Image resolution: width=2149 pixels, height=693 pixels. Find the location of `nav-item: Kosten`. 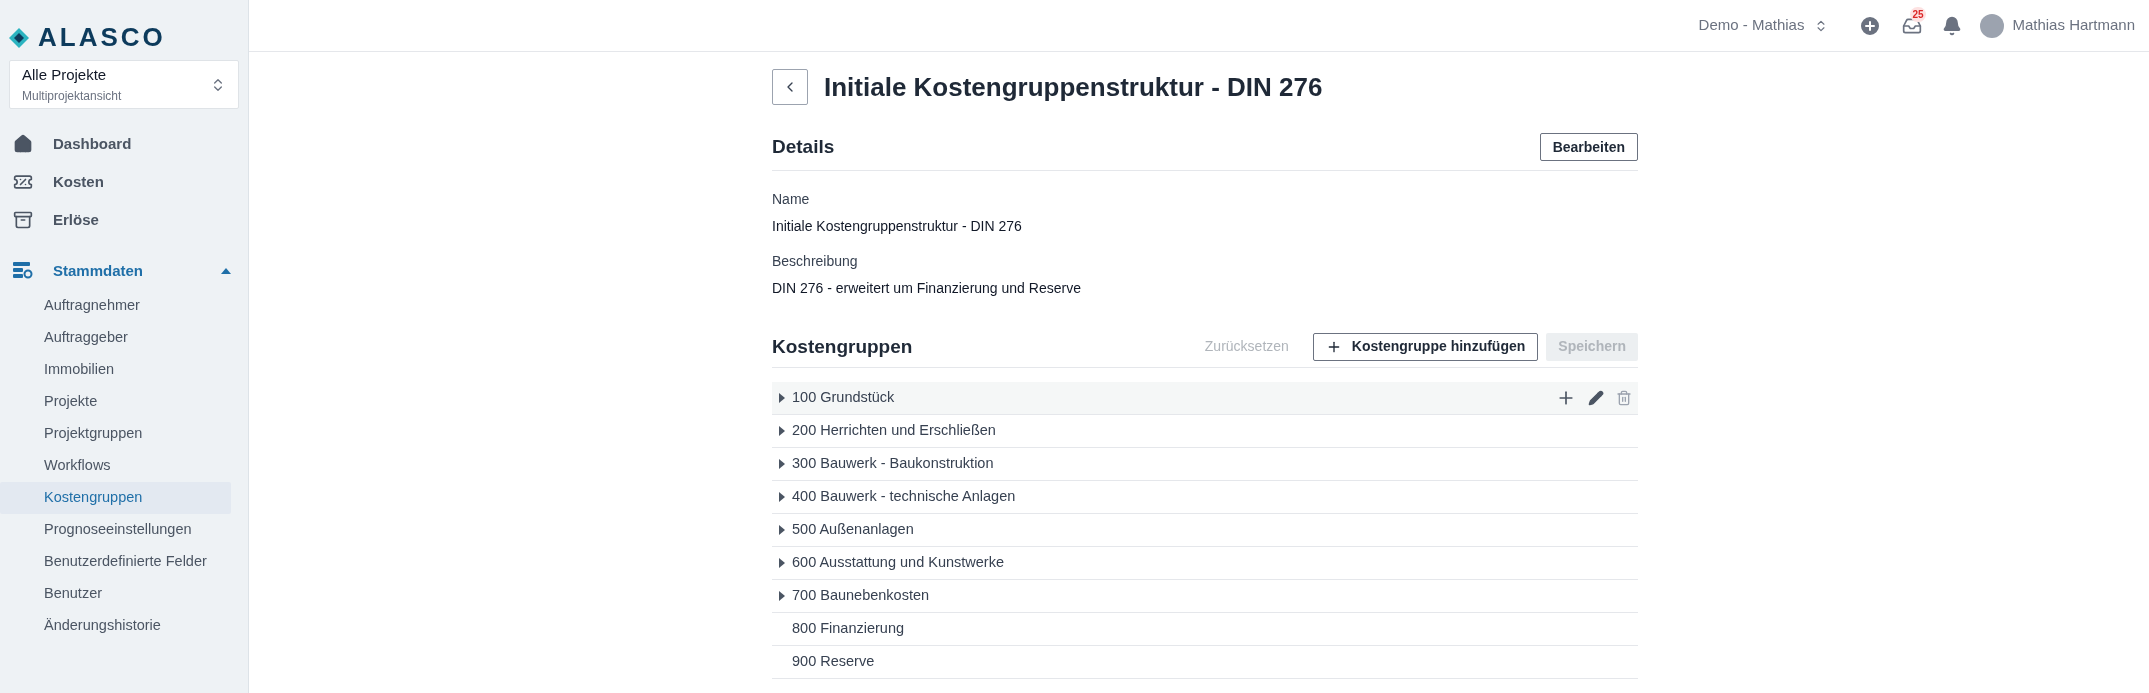

nav-item: Kosten is located at coordinates (124, 182).